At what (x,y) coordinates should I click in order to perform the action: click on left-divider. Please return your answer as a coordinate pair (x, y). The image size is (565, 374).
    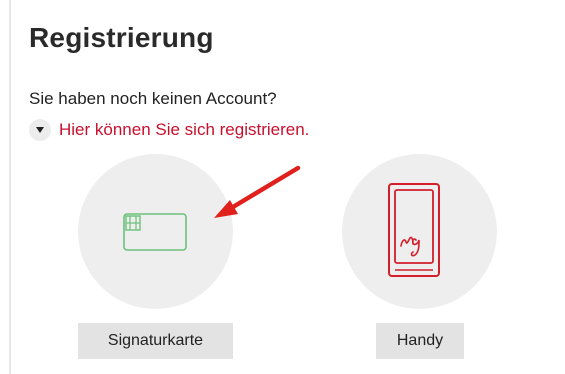
    Looking at the image, I should click on (10, 187).